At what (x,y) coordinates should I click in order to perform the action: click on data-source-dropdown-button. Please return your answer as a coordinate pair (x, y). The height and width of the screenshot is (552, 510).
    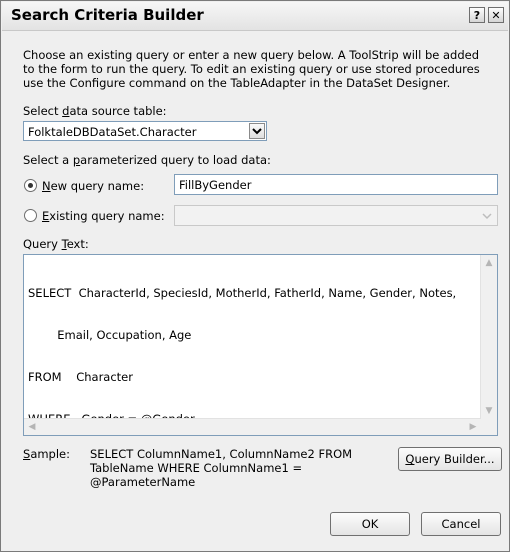
    Looking at the image, I should click on (257, 131).